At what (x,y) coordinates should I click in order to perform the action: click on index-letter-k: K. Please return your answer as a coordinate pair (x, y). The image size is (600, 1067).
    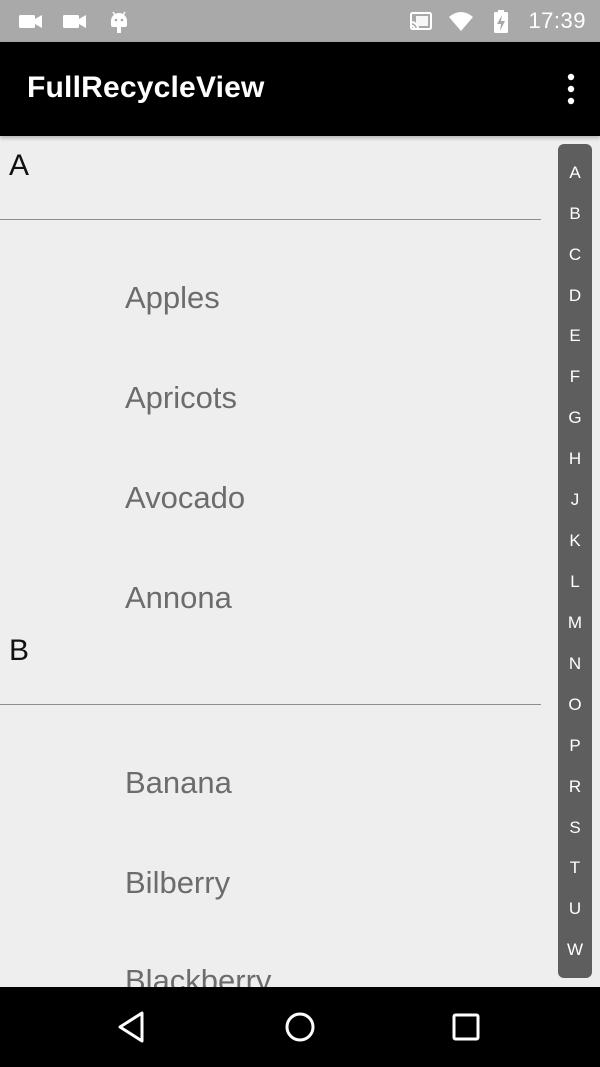
    Looking at the image, I should click on (575, 541).